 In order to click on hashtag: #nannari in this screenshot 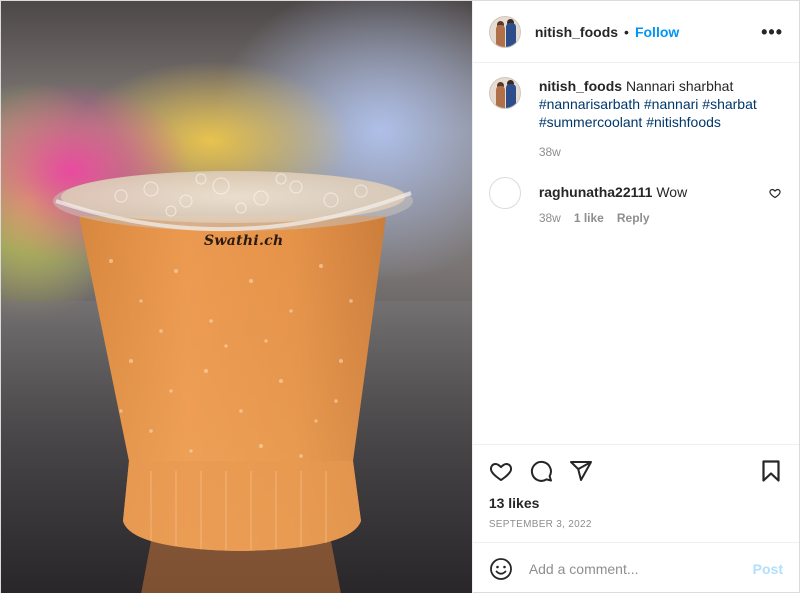, I will do `click(671, 104)`.